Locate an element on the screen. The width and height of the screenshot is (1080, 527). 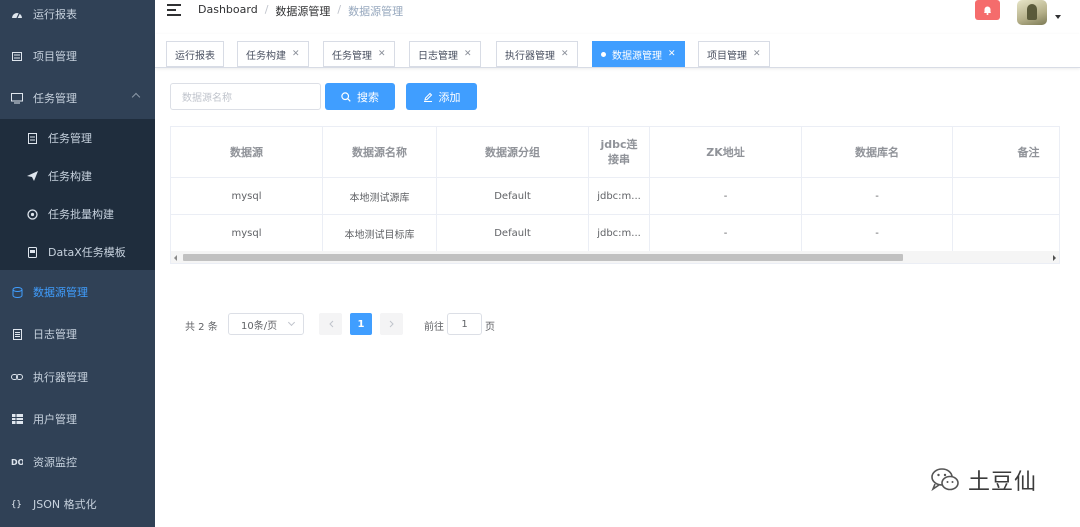
prev-page-button is located at coordinates (330, 324).